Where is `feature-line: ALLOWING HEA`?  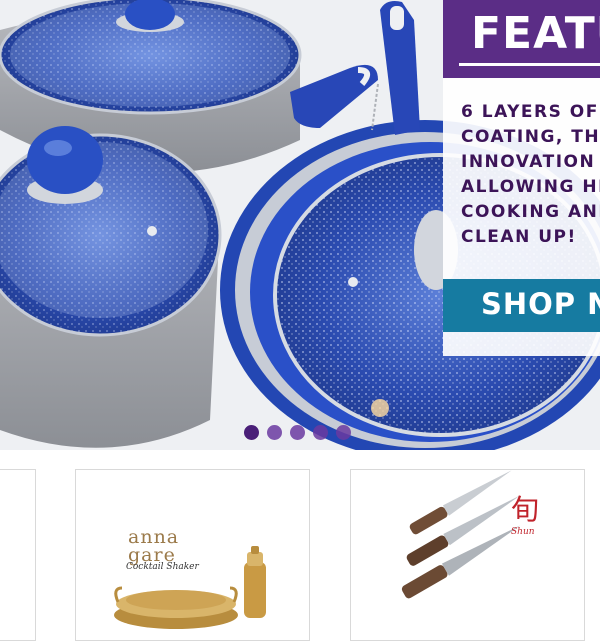 feature-line: ALLOWING HEA is located at coordinates (530, 187).